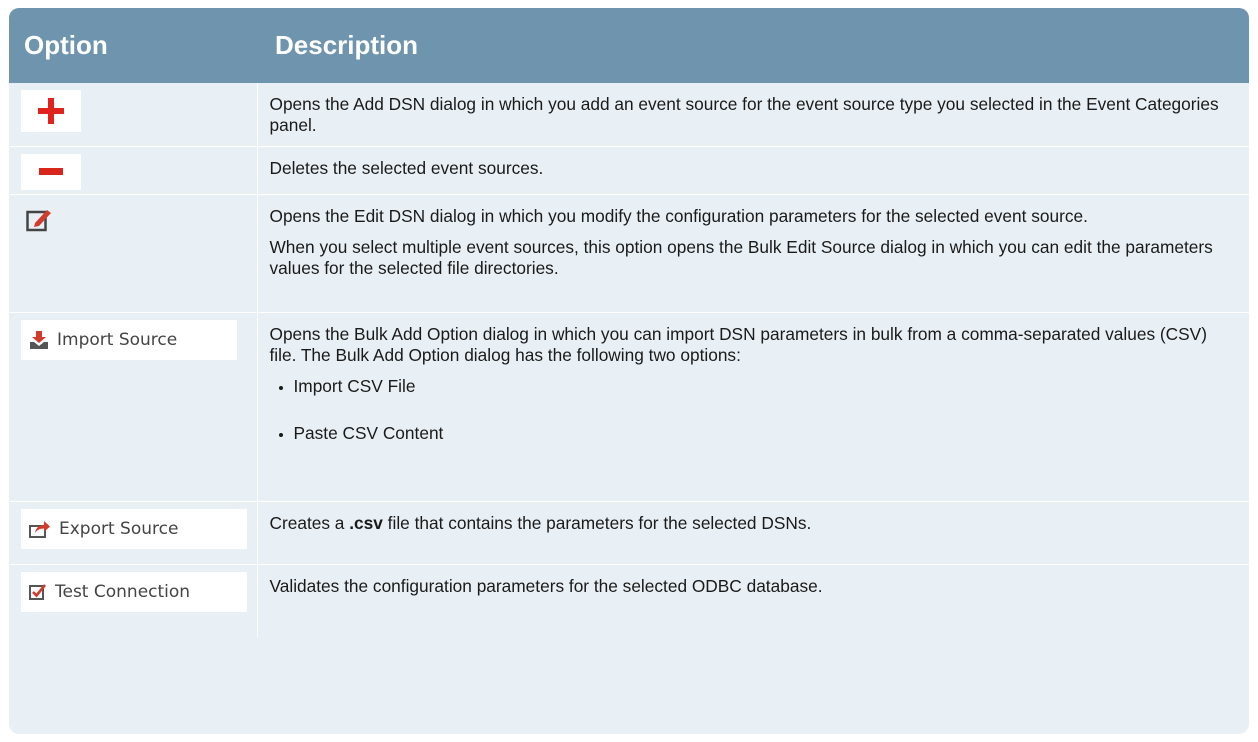  What do you see at coordinates (117, 339) in the screenshot?
I see `import-source-label: Import Source` at bounding box center [117, 339].